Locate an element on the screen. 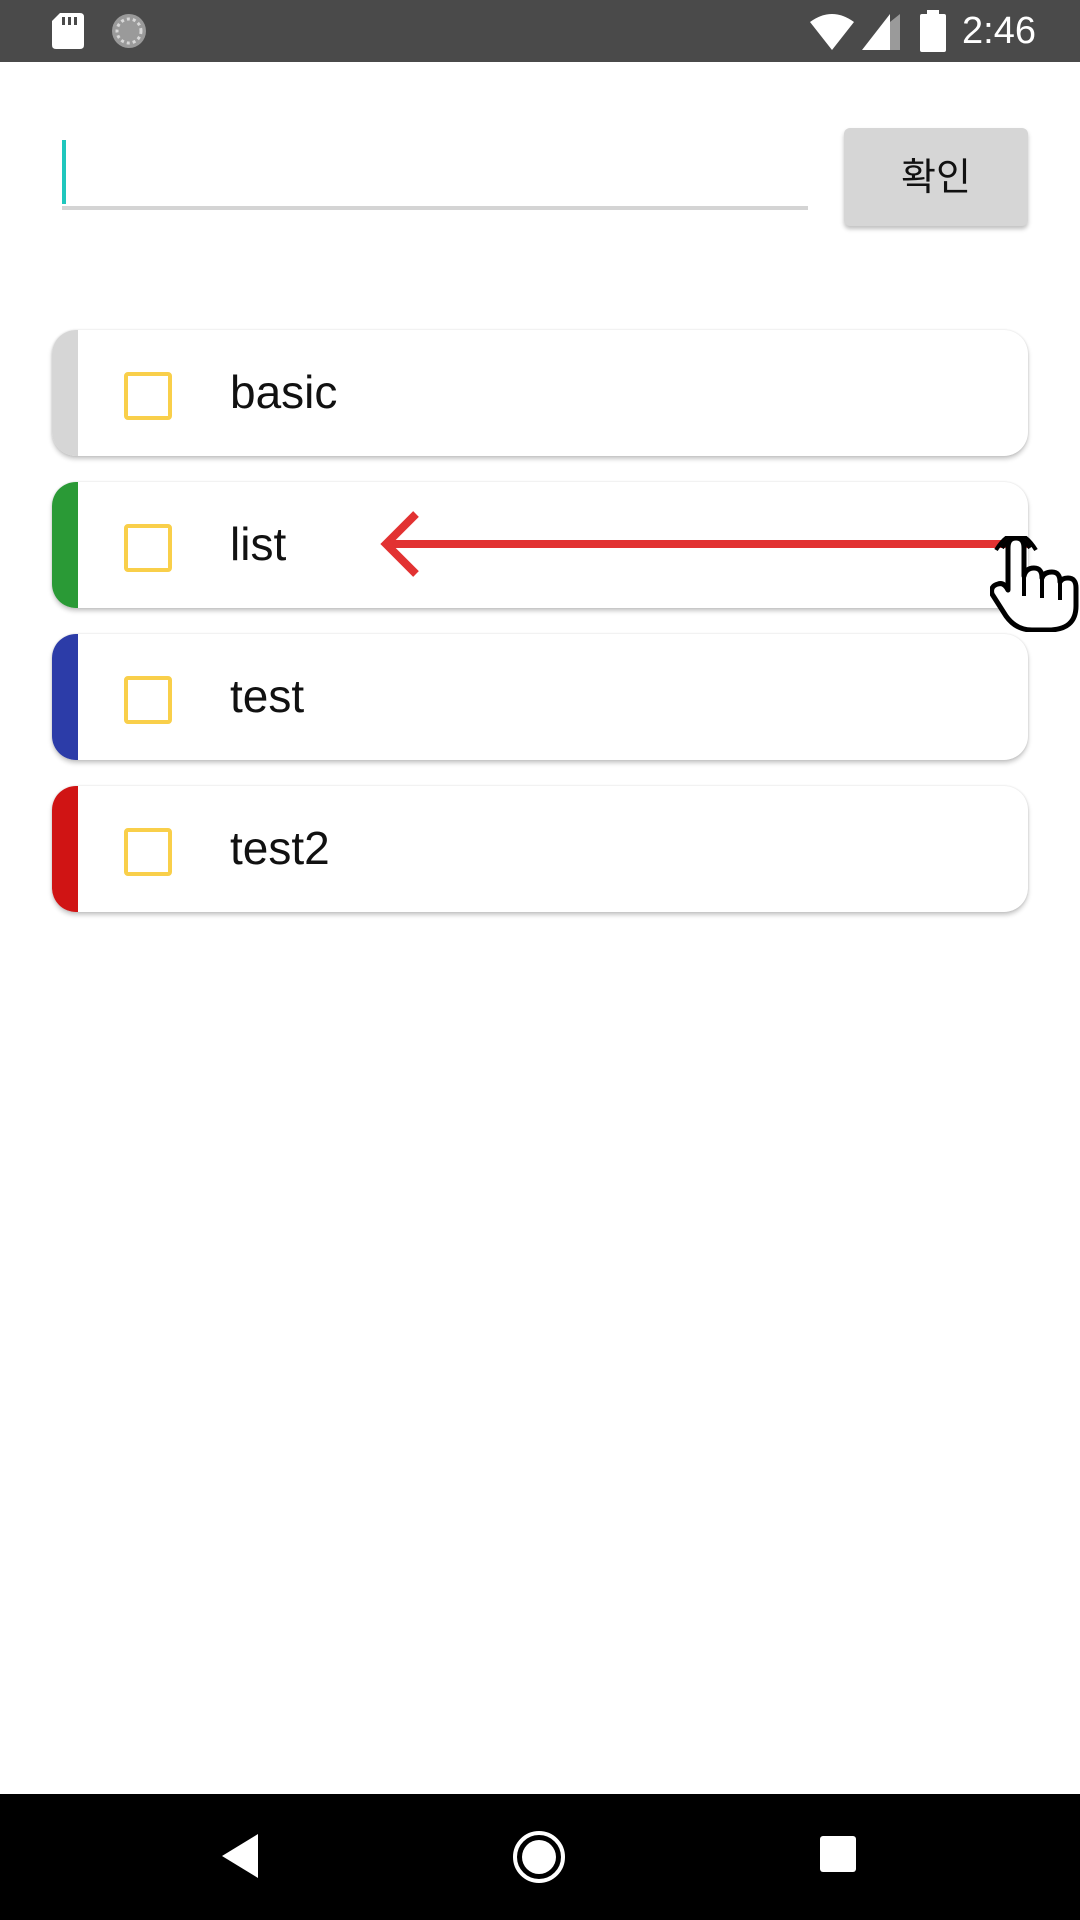 The image size is (1080, 1920). recents-icon is located at coordinates (838, 1854).